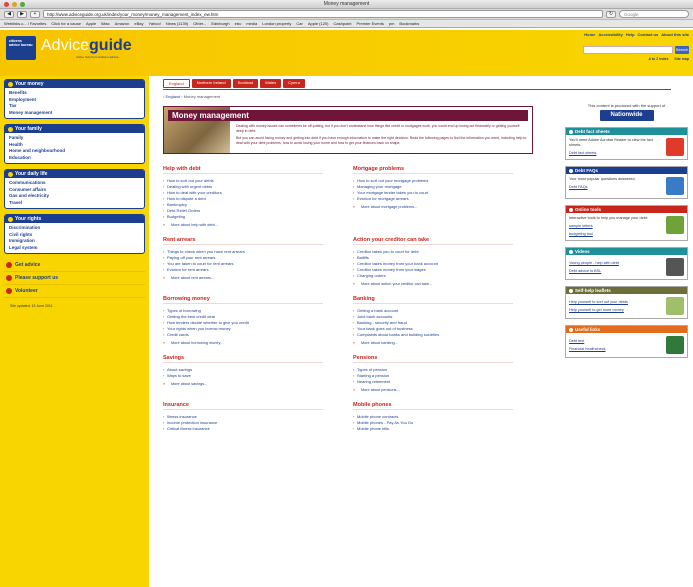  Describe the element at coordinates (74, 219) in the screenshot. I see `sidebar-heading: Your rights` at that location.